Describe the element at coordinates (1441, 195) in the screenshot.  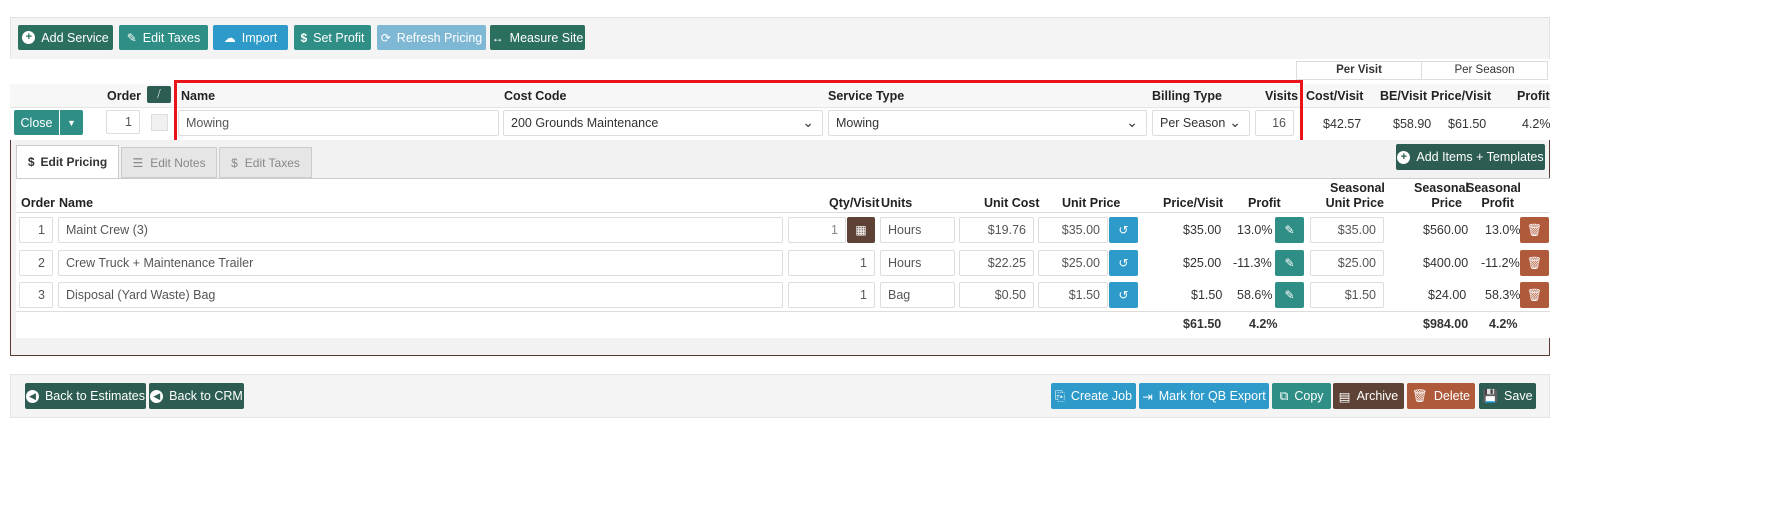
I see `items-header-seasonal-price: Seasonal Price` at that location.